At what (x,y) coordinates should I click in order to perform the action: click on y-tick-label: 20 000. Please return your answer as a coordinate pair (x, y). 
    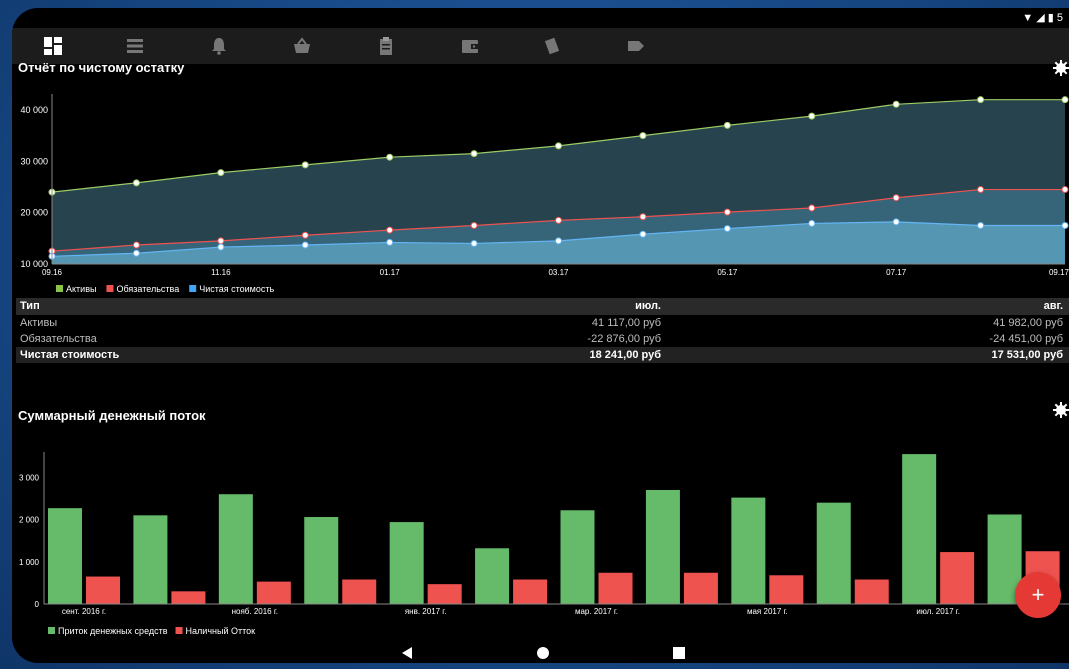
    Looking at the image, I should click on (34, 213).